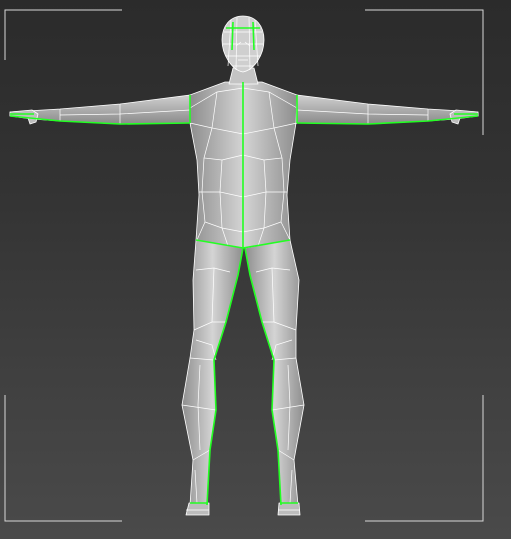  I want to click on left-arm, so click(100, 109).